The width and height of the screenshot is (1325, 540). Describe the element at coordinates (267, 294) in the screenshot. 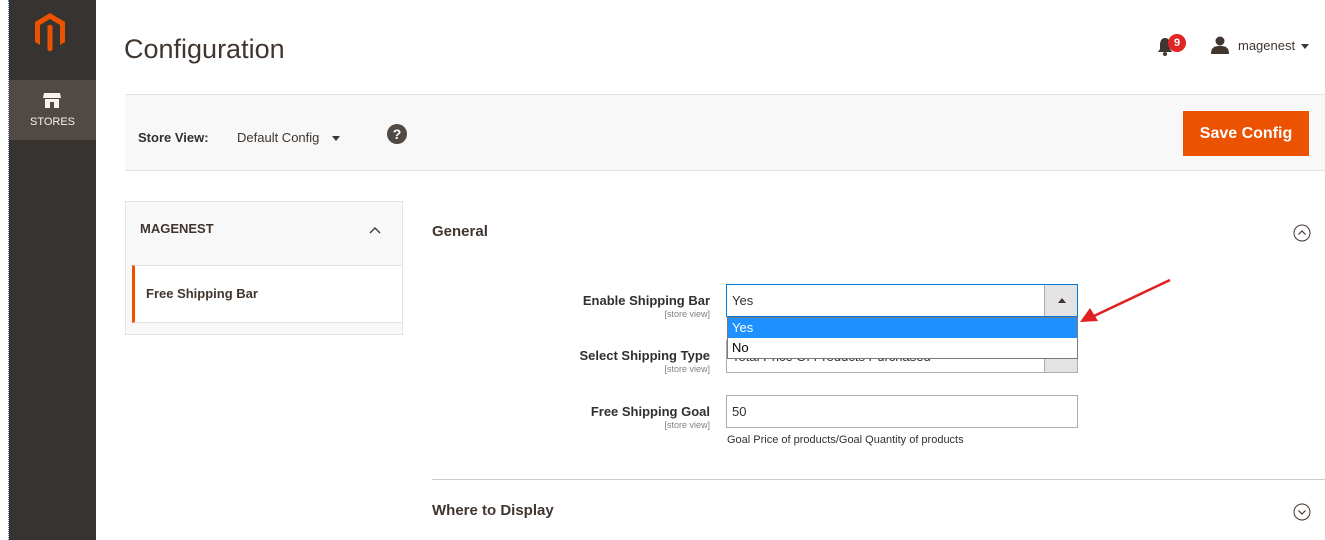

I see `sidebar-item-free-shipping-bar: Free Shipping Bar` at that location.